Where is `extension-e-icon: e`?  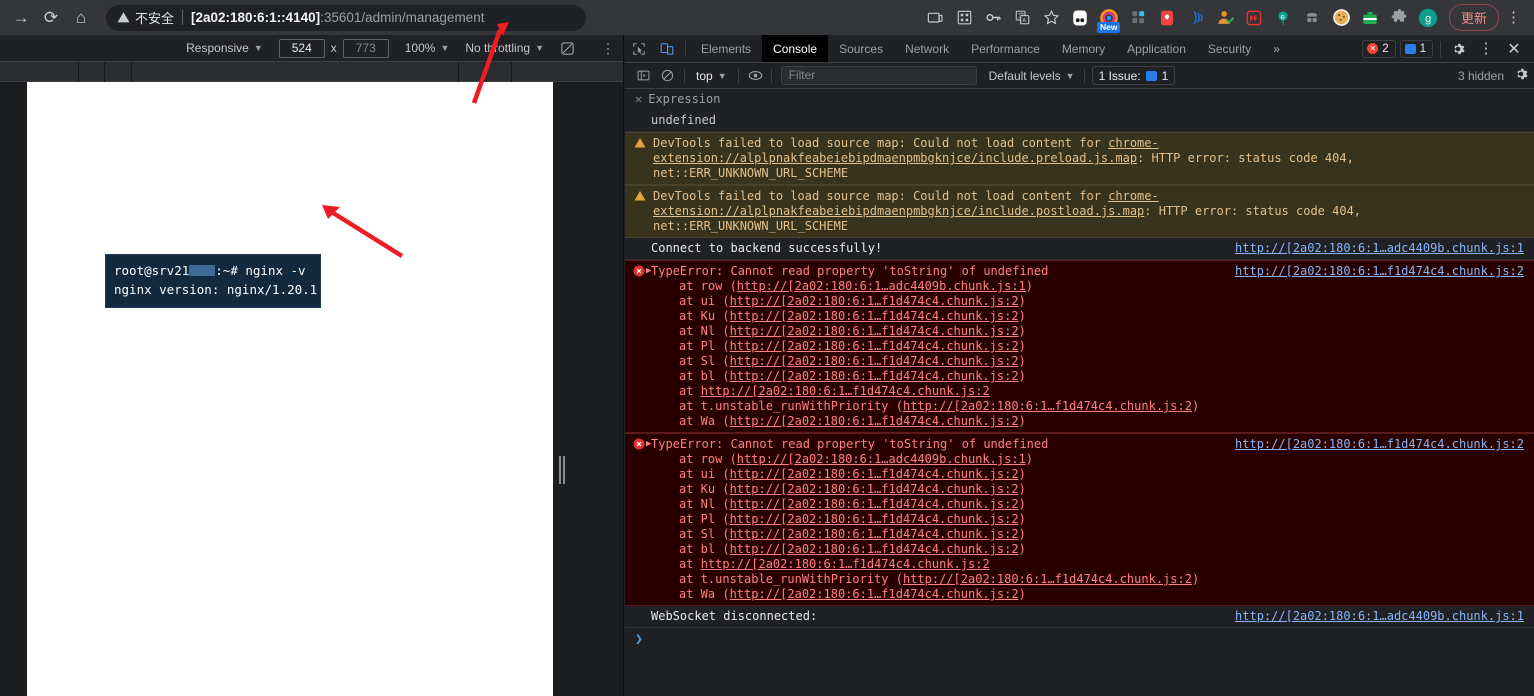 extension-e-icon: e is located at coordinates (1283, 17).